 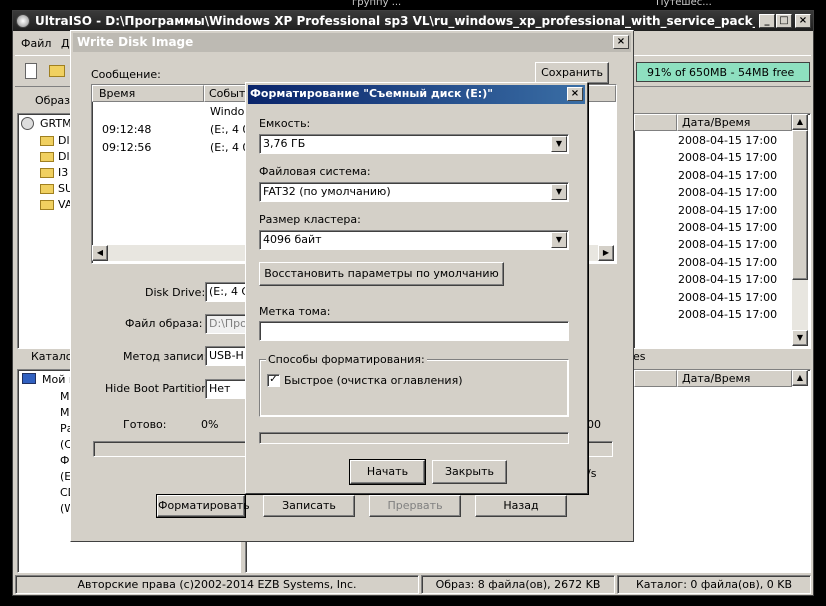 I want to click on col-header-time: Время, so click(x=148, y=93).